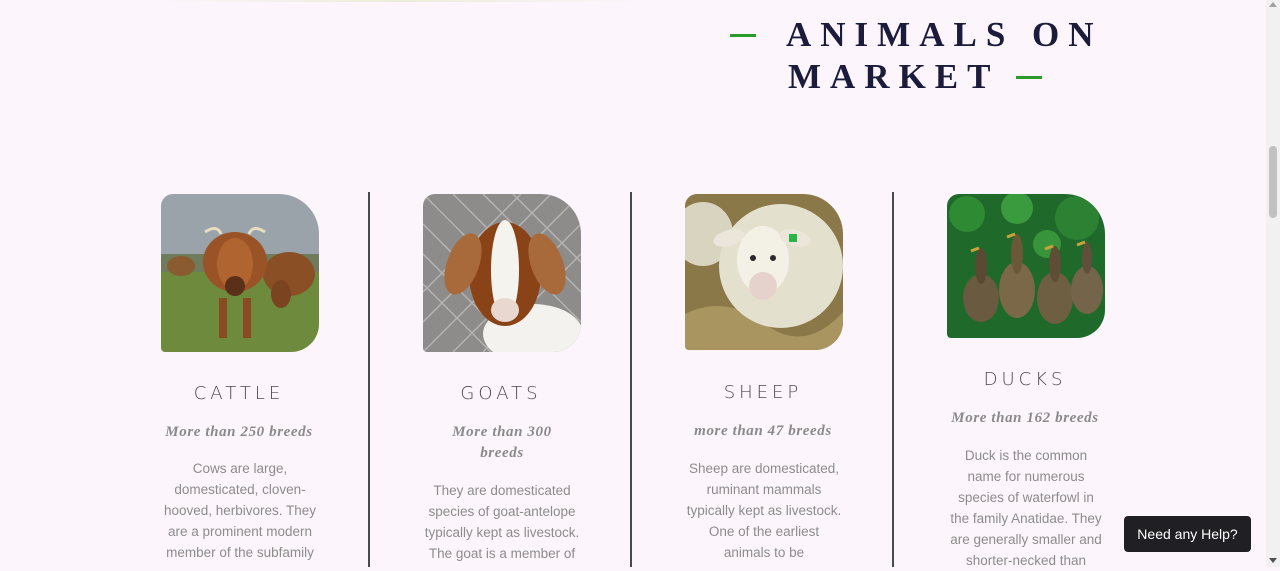 The height and width of the screenshot is (571, 1280). What do you see at coordinates (502, 442) in the screenshot?
I see `animal-breeds: More than 300 breeds` at bounding box center [502, 442].